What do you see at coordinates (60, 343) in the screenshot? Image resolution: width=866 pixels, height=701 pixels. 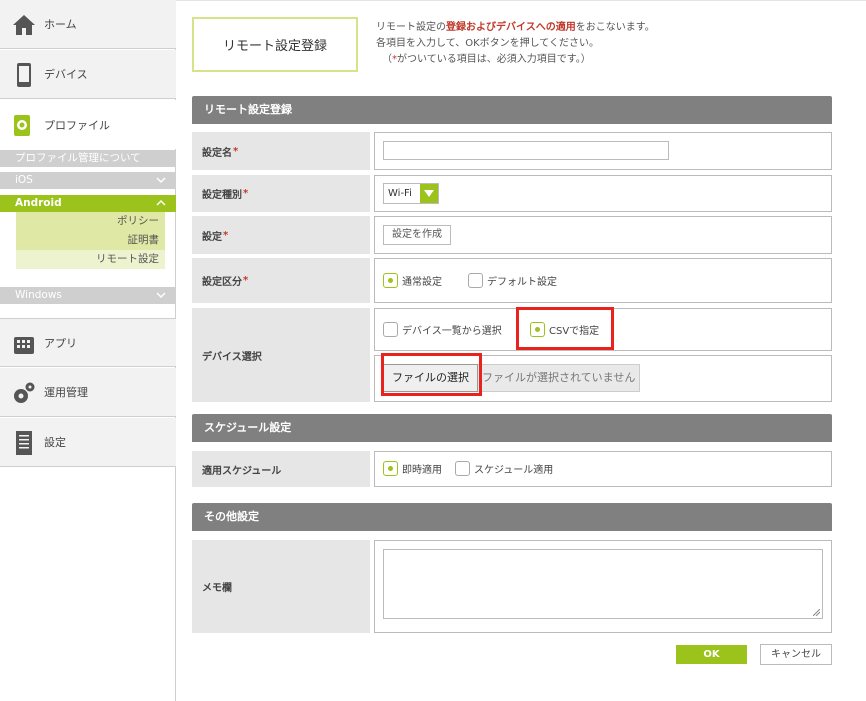 I see `nav-app-label: アプリ` at bounding box center [60, 343].